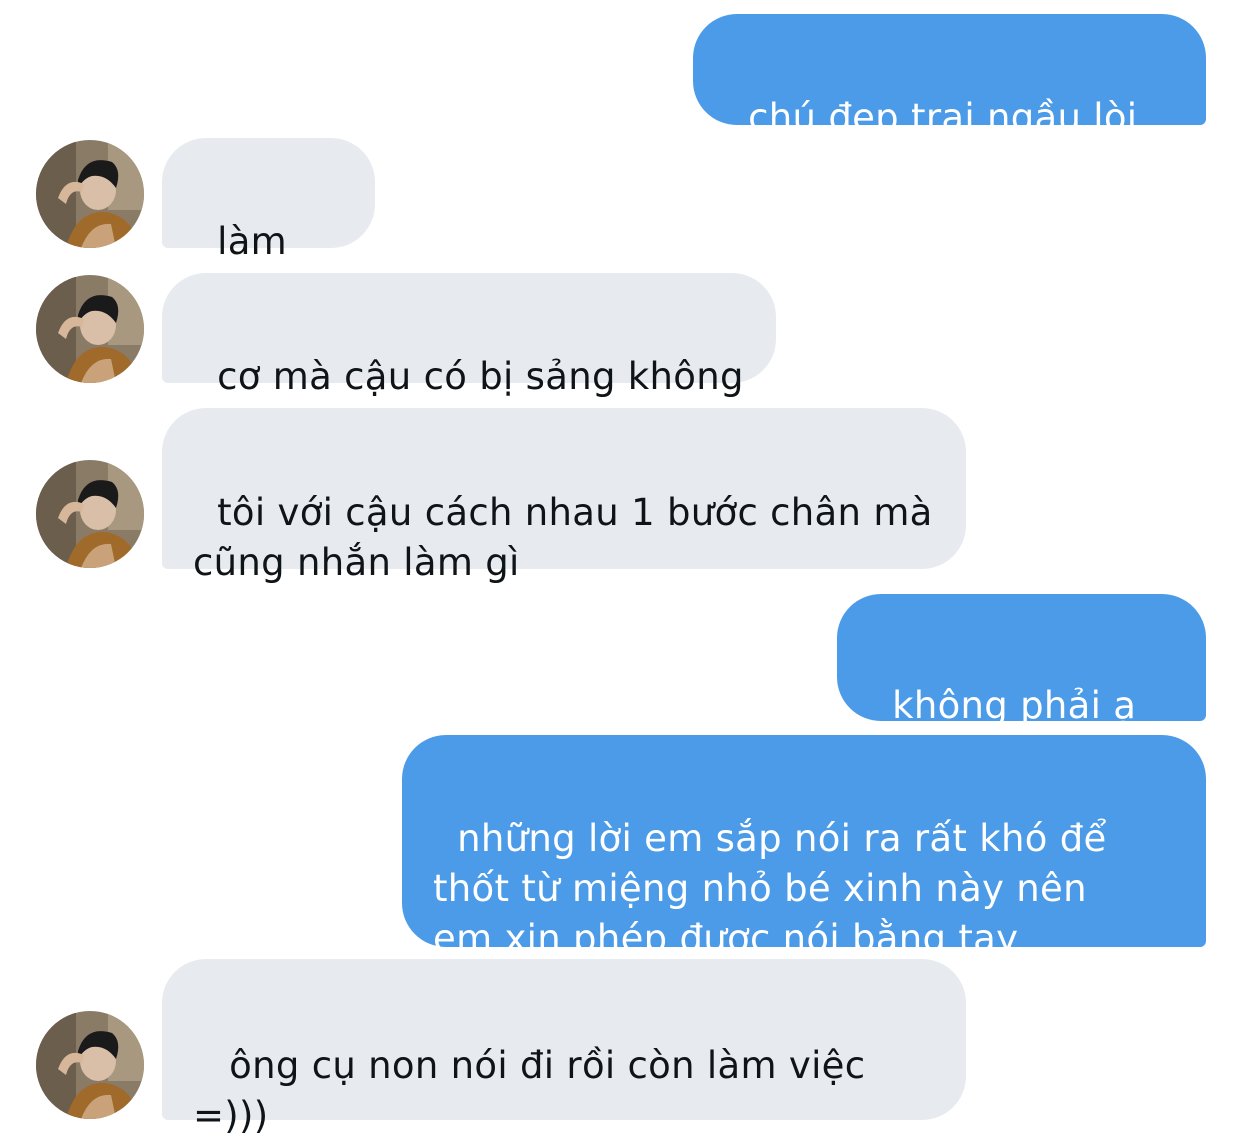  I want to click on message-bubble-sent: không phải ạ, so click(1021, 683).